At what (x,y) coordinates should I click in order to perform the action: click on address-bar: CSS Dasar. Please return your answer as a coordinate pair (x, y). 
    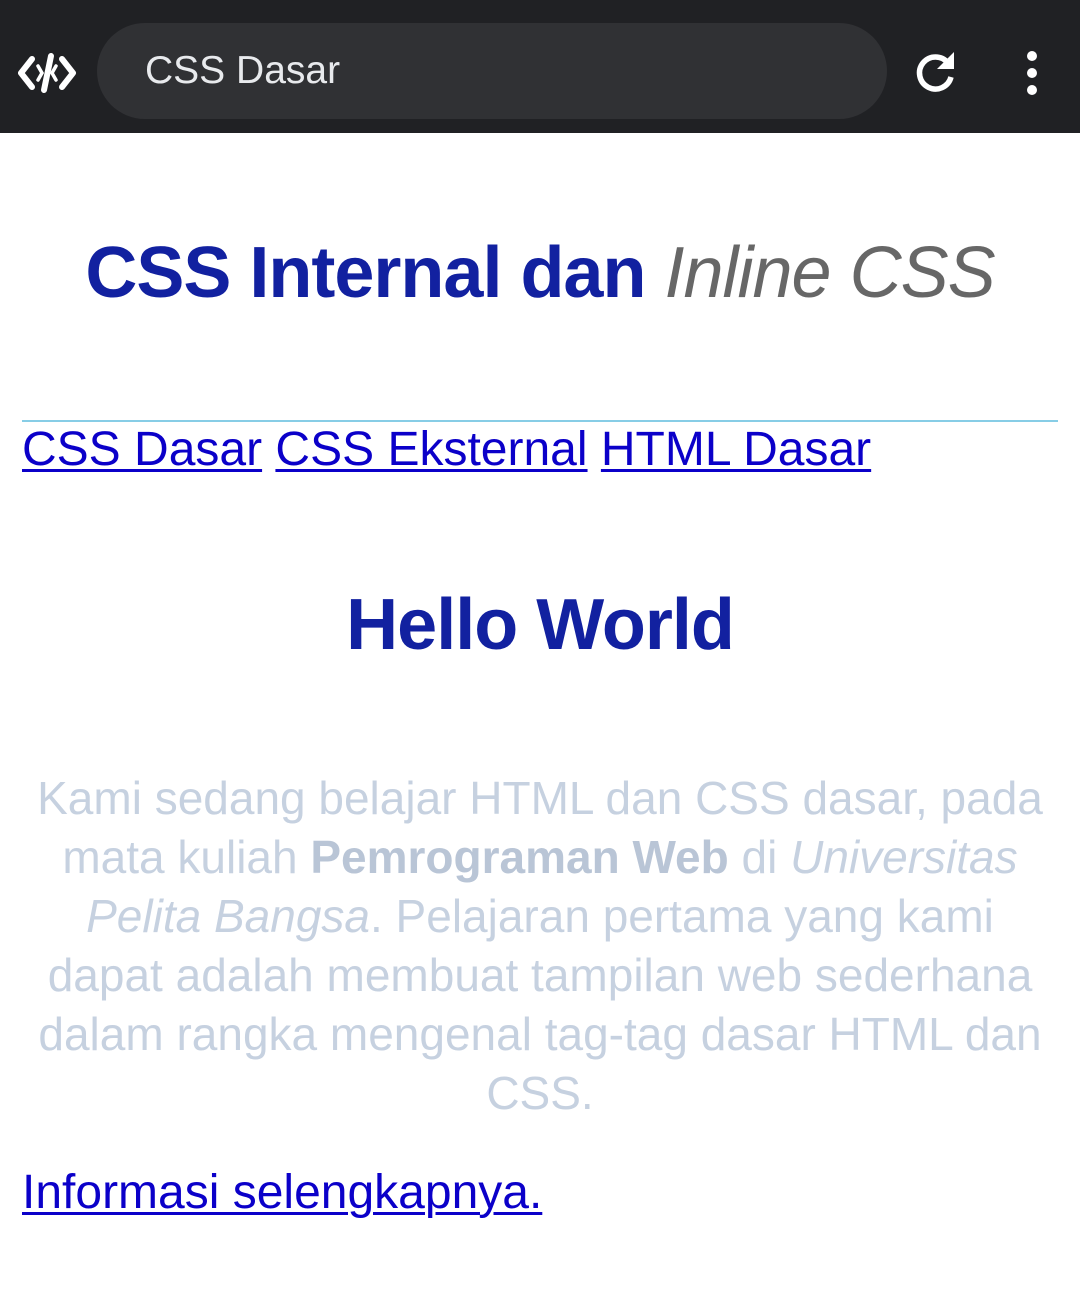
    Looking at the image, I should click on (492, 71).